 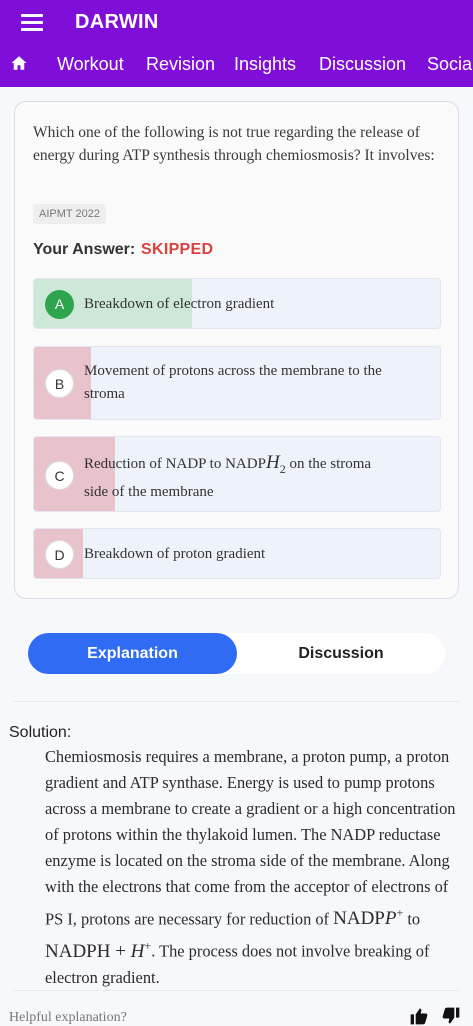 I want to click on app-title: DARWIN, so click(x=117, y=22).